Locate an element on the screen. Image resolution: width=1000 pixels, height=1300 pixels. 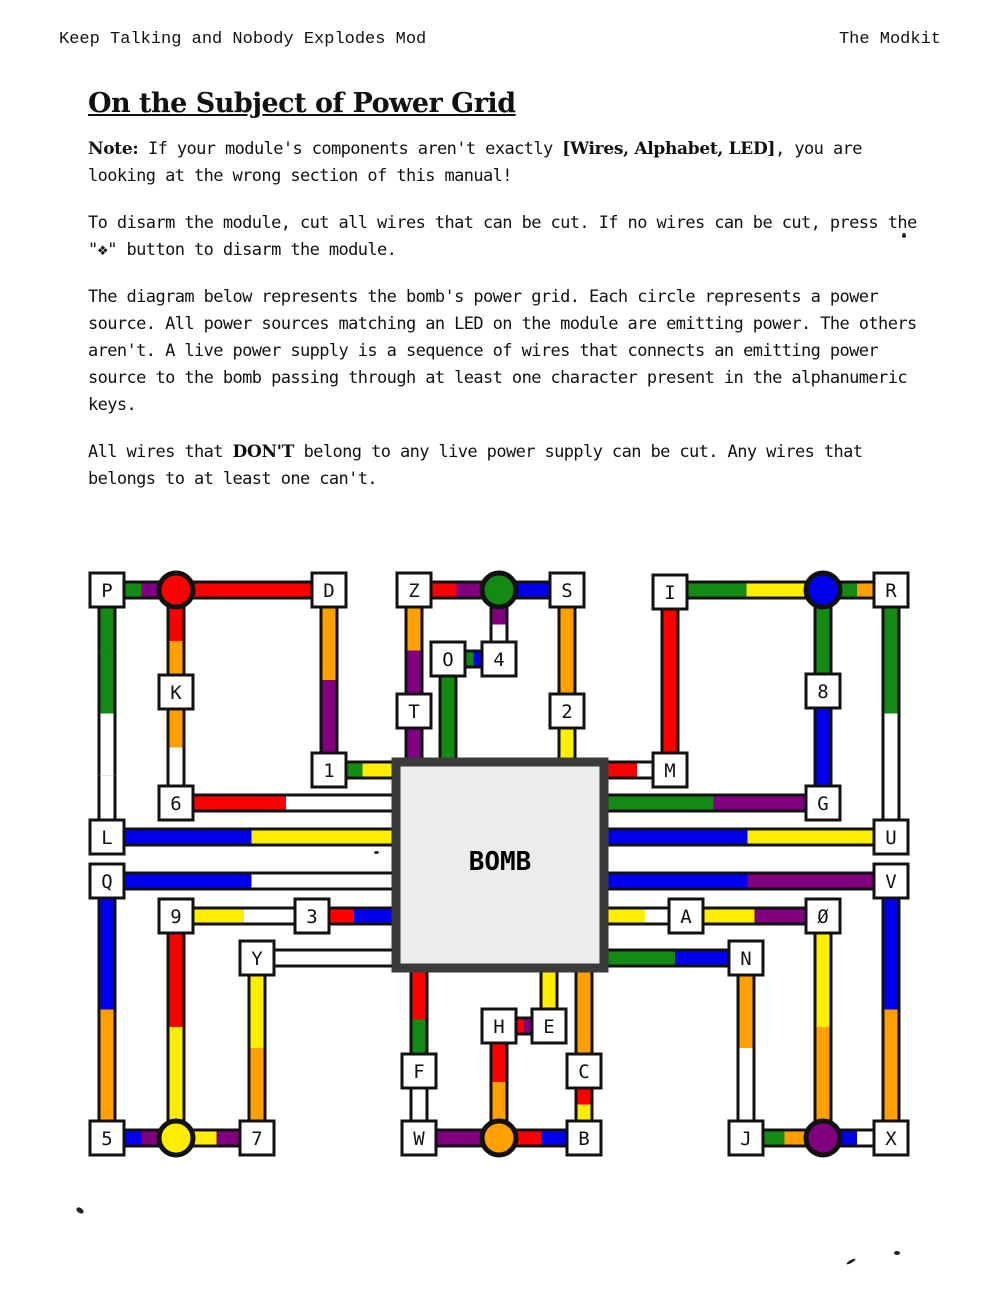
node-label: 2 is located at coordinates (566, 712).